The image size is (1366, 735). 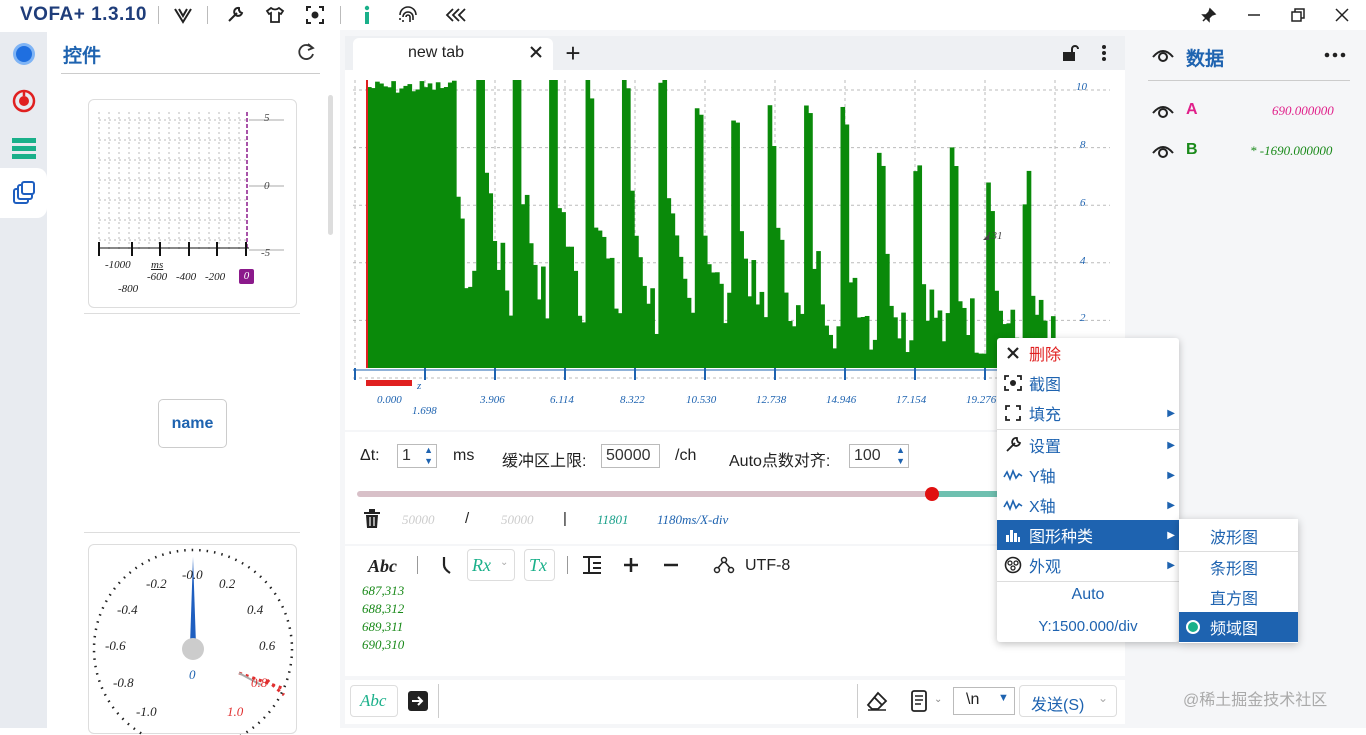 I want to click on name-button: name, so click(x=192, y=423).